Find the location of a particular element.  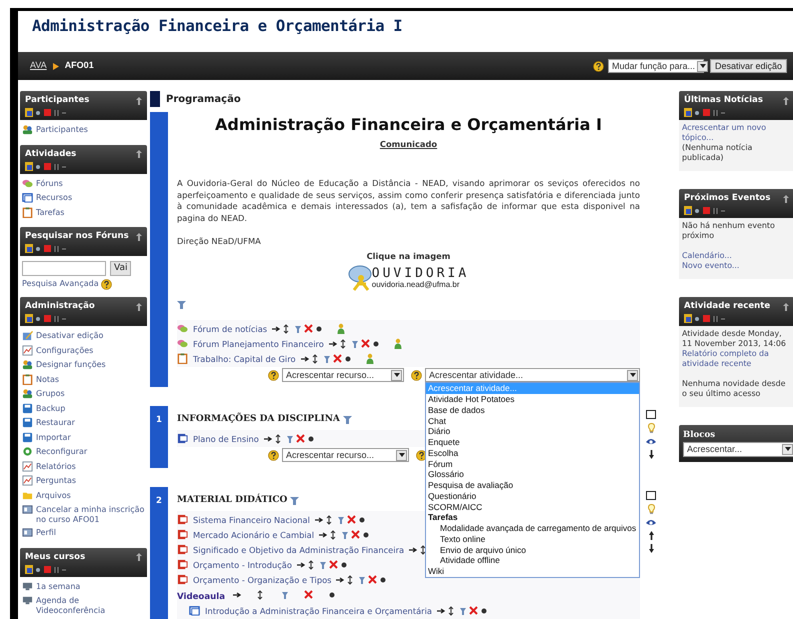

dropdown-option: Enquete is located at coordinates (444, 442).